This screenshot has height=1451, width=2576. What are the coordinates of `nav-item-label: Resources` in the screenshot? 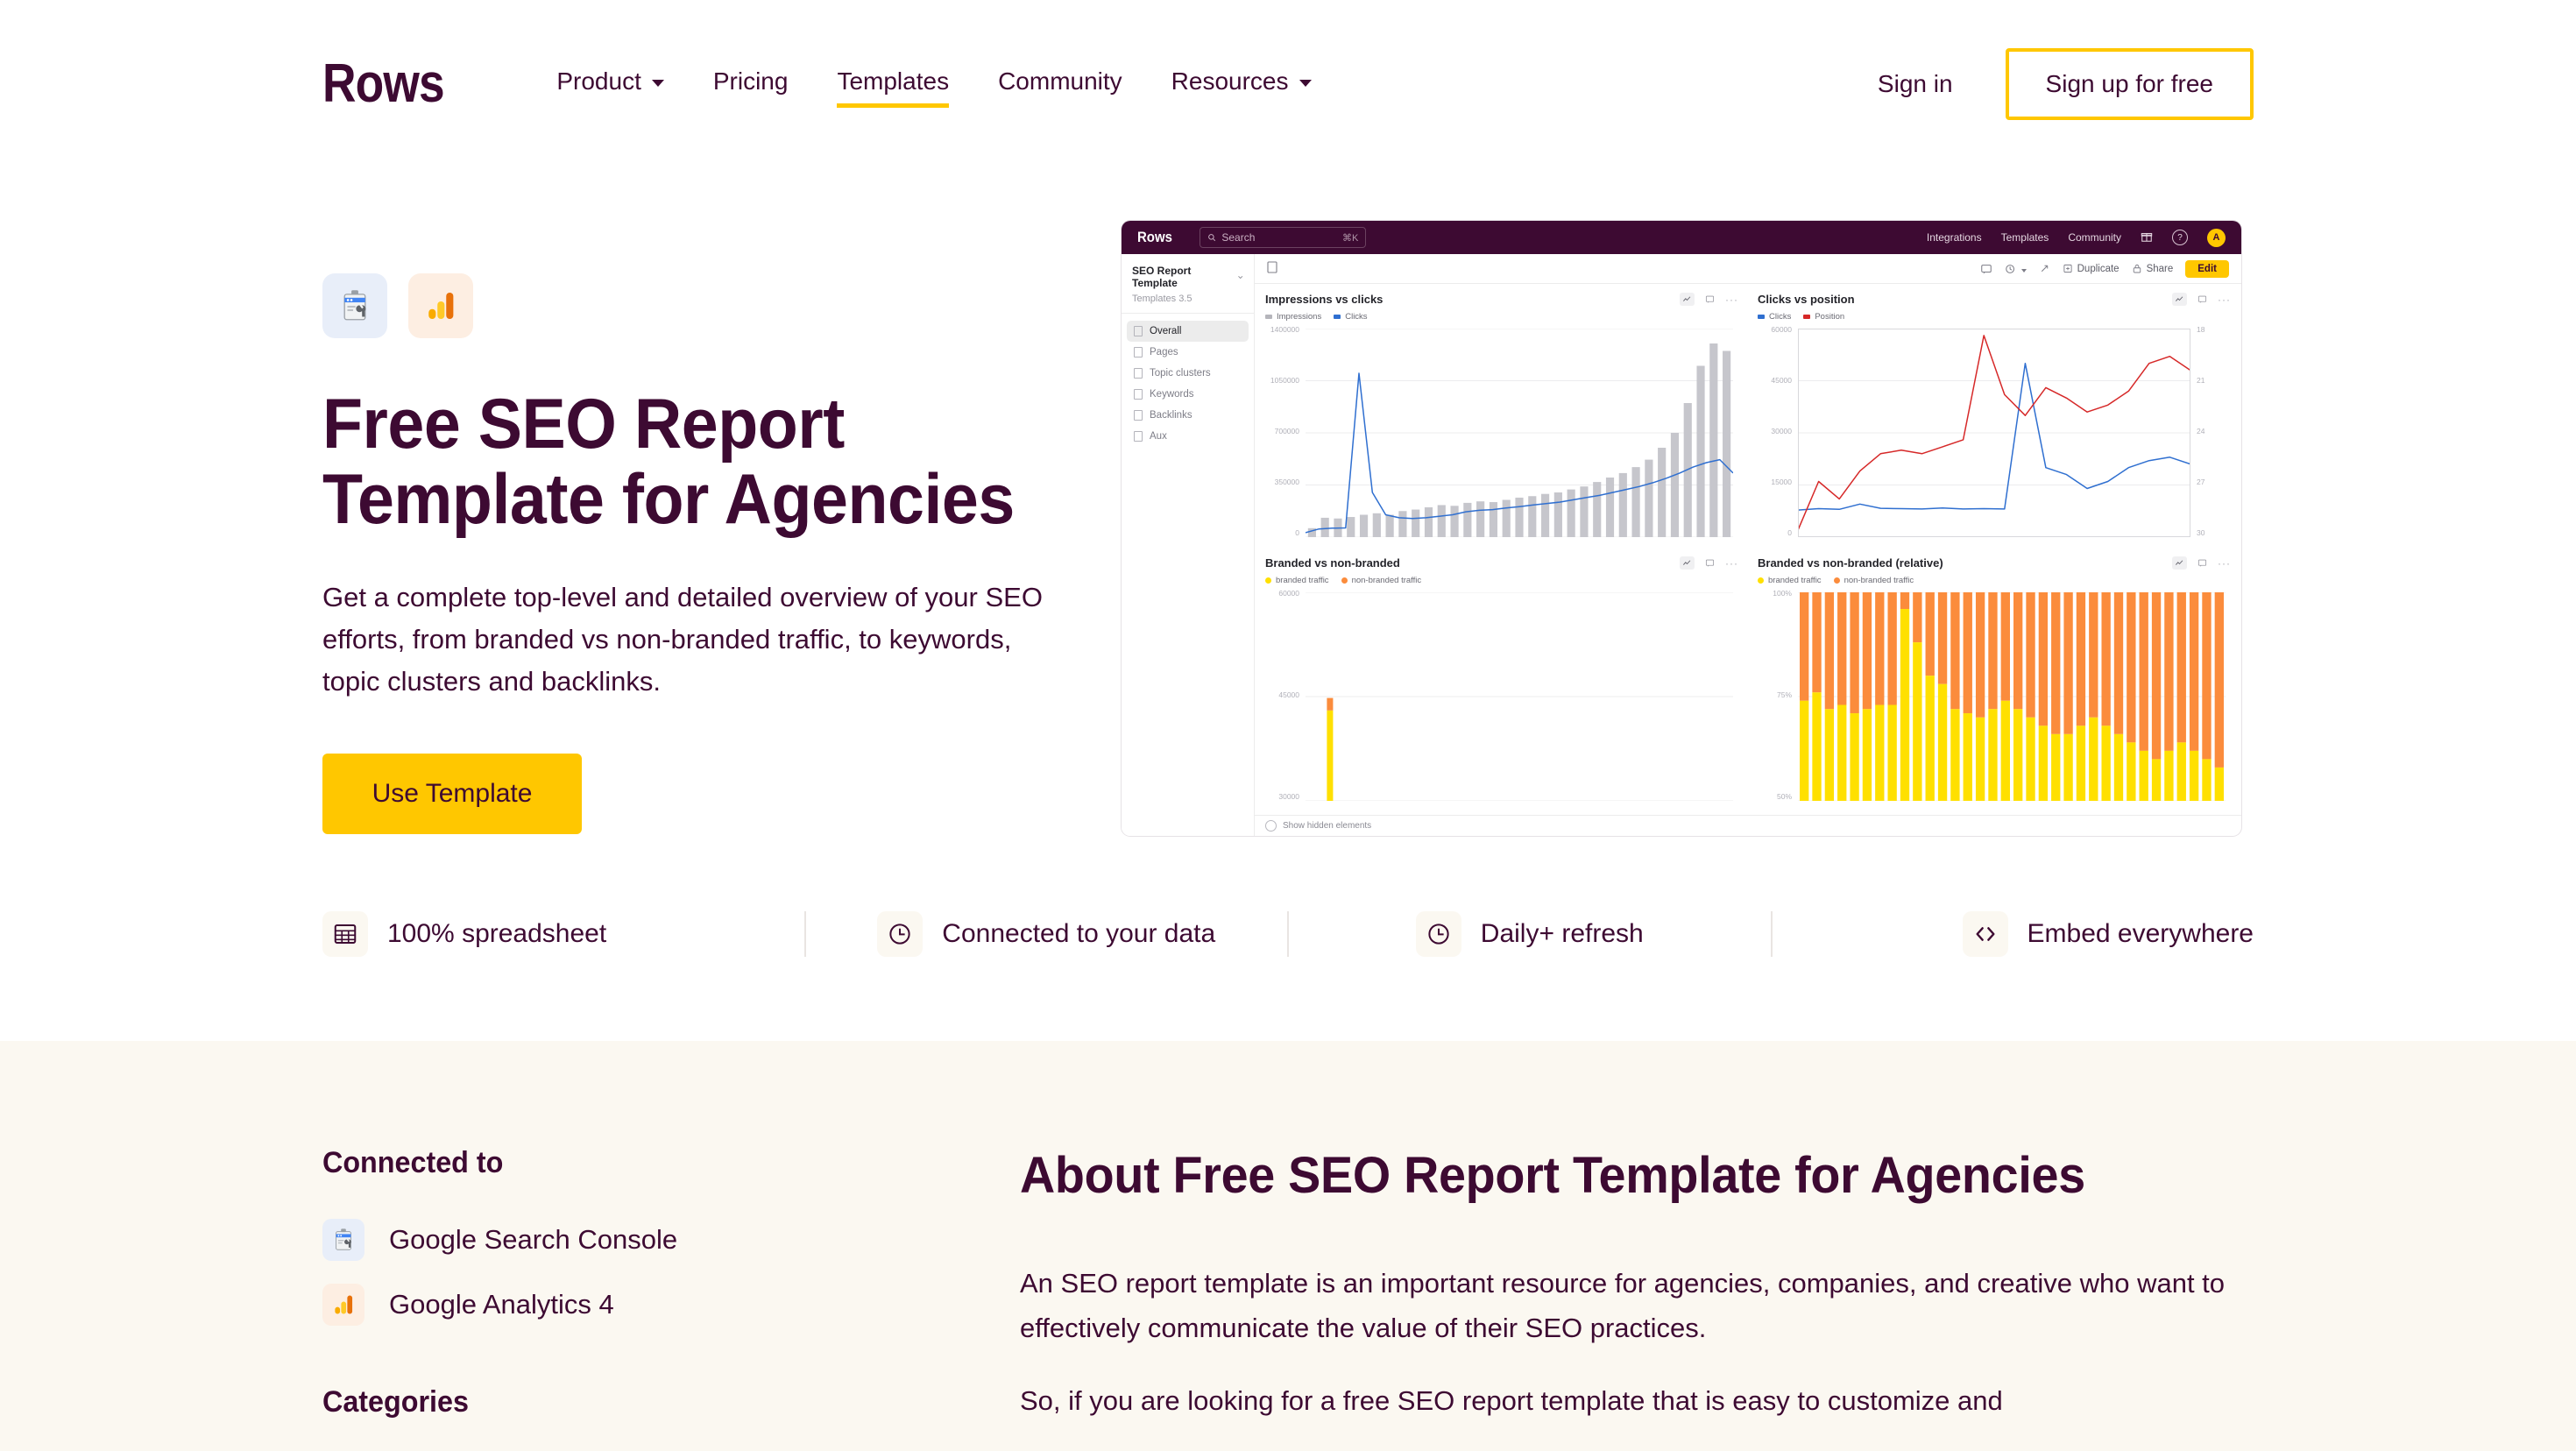 It's located at (1230, 81).